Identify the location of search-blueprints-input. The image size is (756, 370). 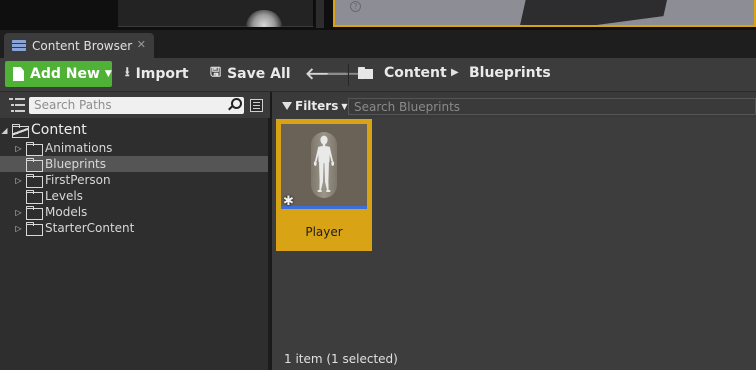
(552, 106).